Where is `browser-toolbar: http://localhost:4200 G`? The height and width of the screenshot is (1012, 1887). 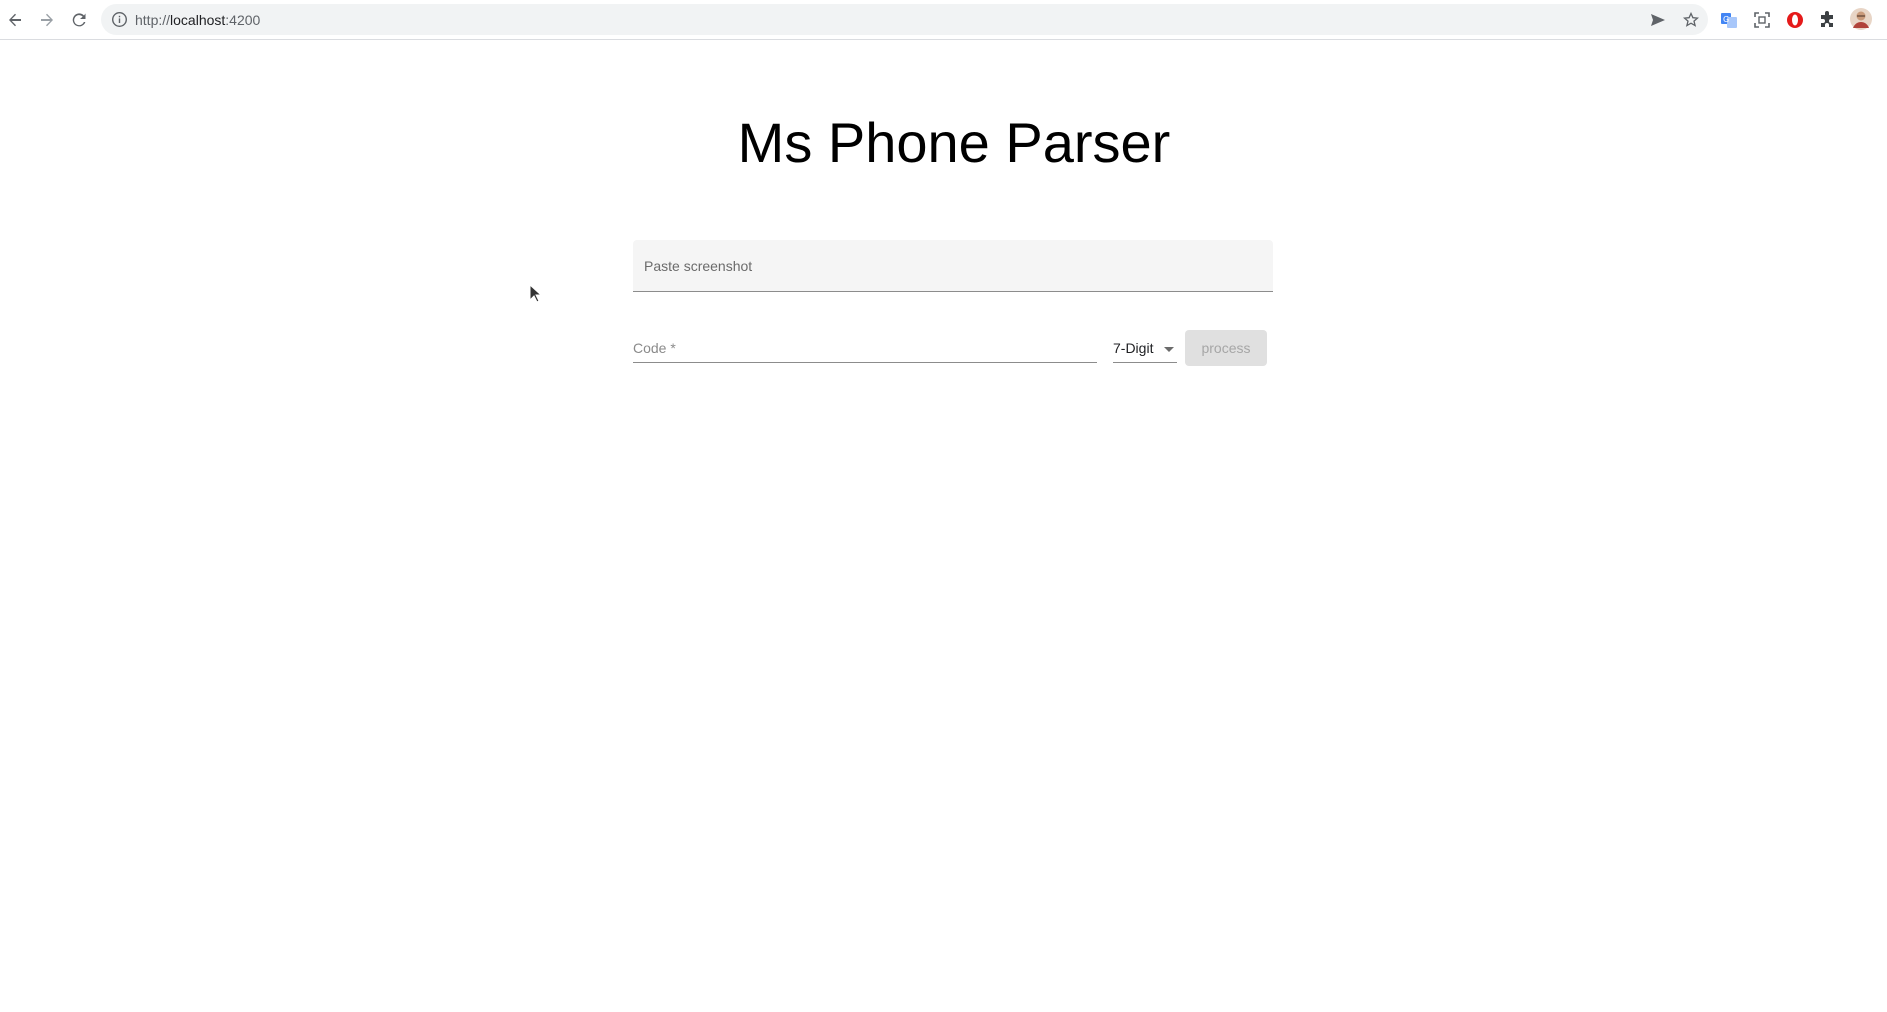 browser-toolbar: http://localhost:4200 G is located at coordinates (943, 20).